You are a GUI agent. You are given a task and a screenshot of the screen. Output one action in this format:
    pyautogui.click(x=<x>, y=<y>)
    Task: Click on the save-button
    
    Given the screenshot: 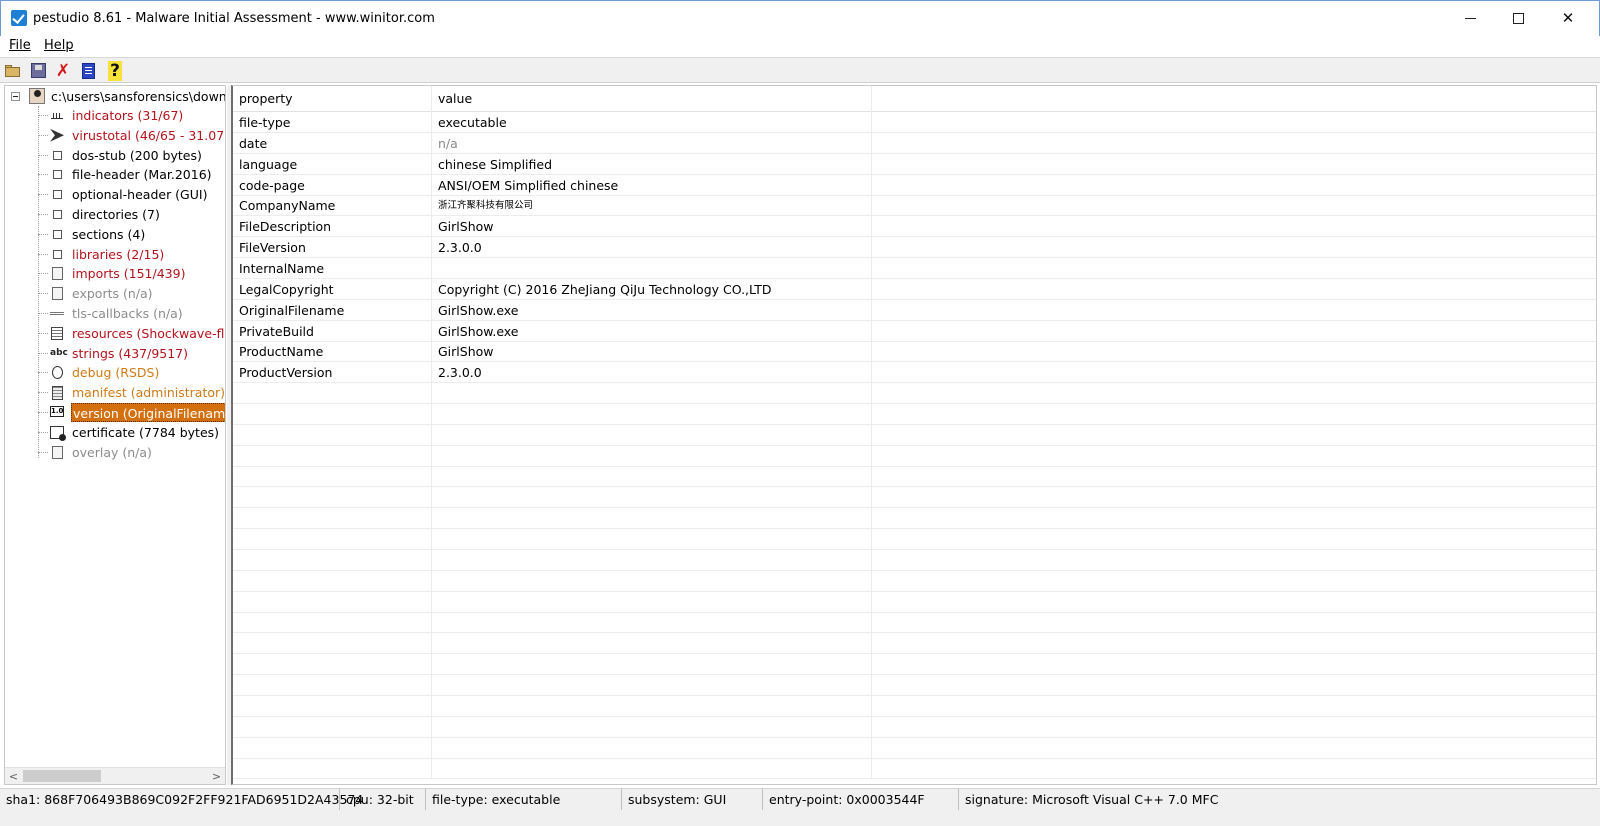 What is the action you would take?
    pyautogui.click(x=39, y=71)
    